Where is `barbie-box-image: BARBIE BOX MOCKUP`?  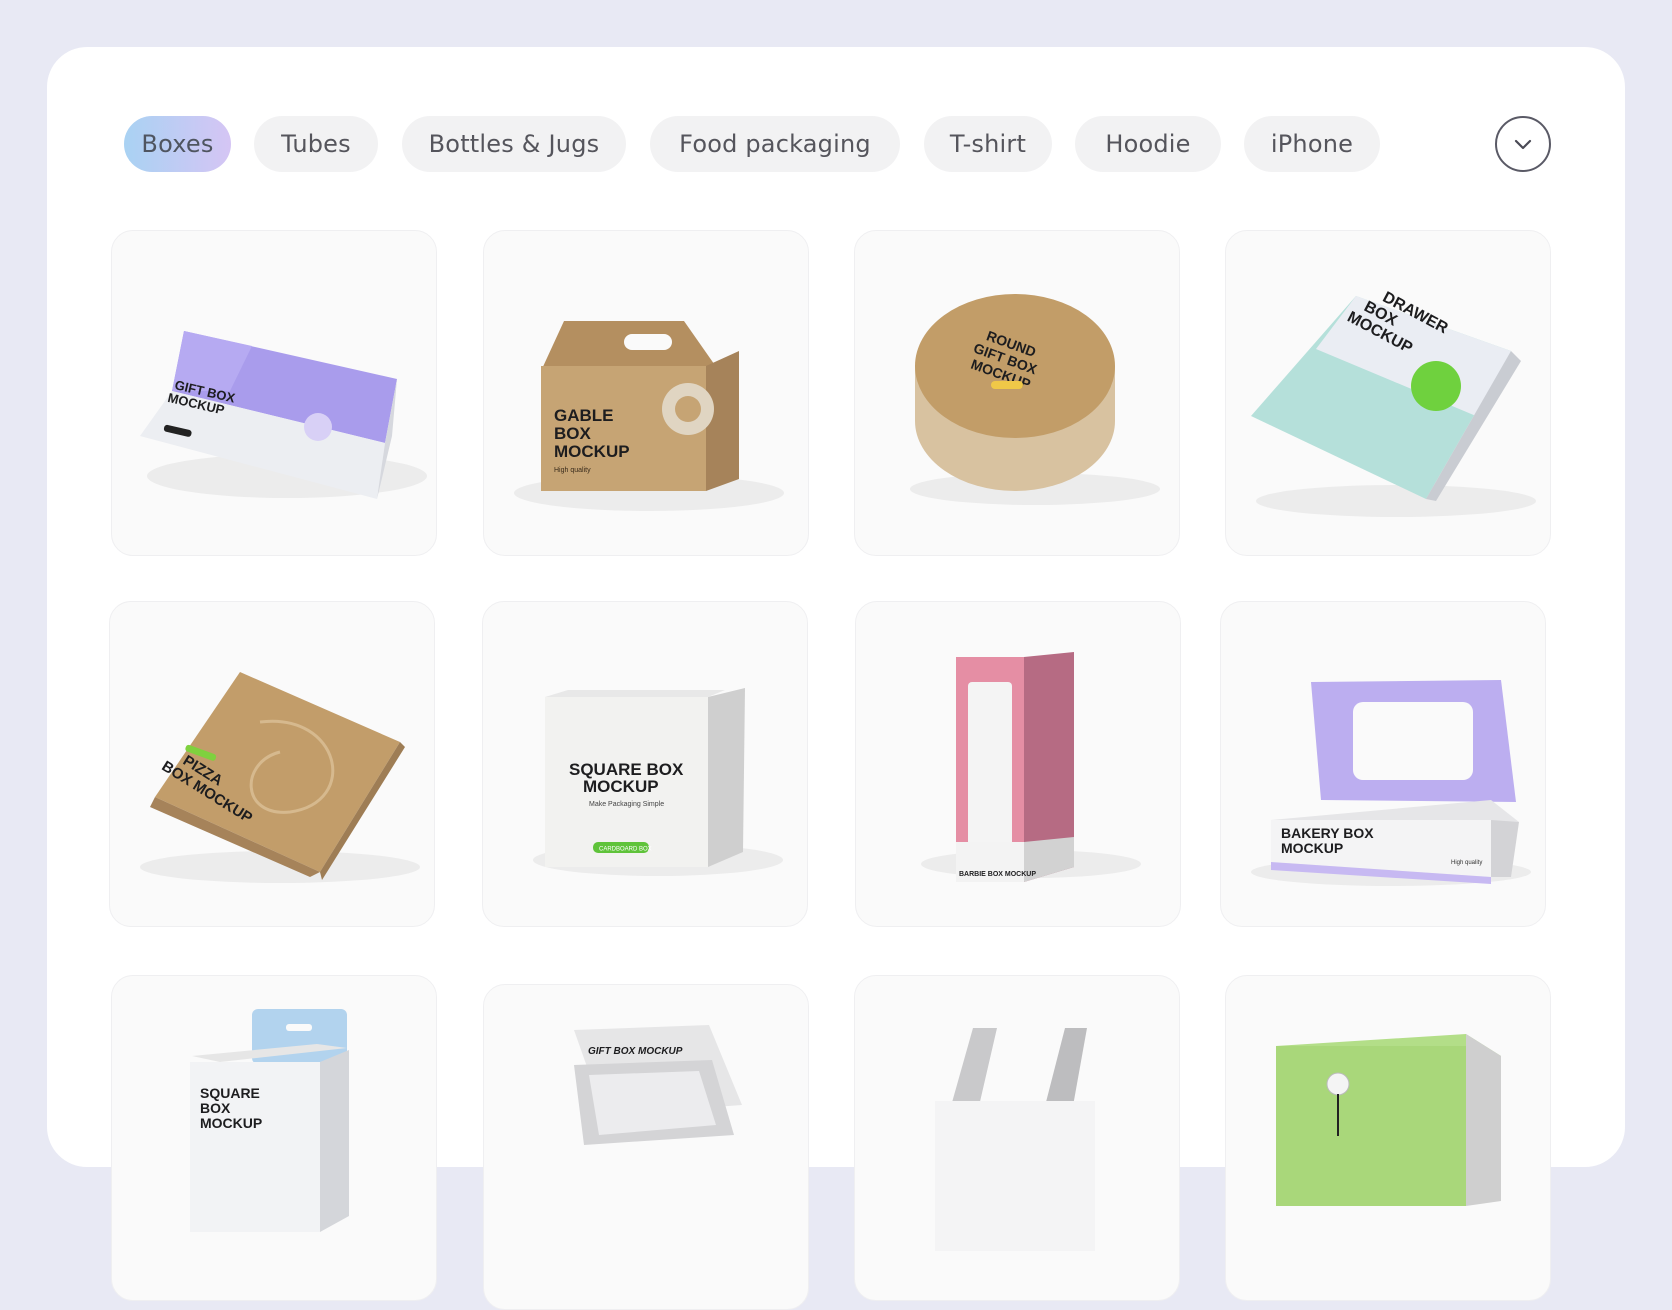
barbie-box-image: BARBIE BOX MOCKUP is located at coordinates (1031, 767).